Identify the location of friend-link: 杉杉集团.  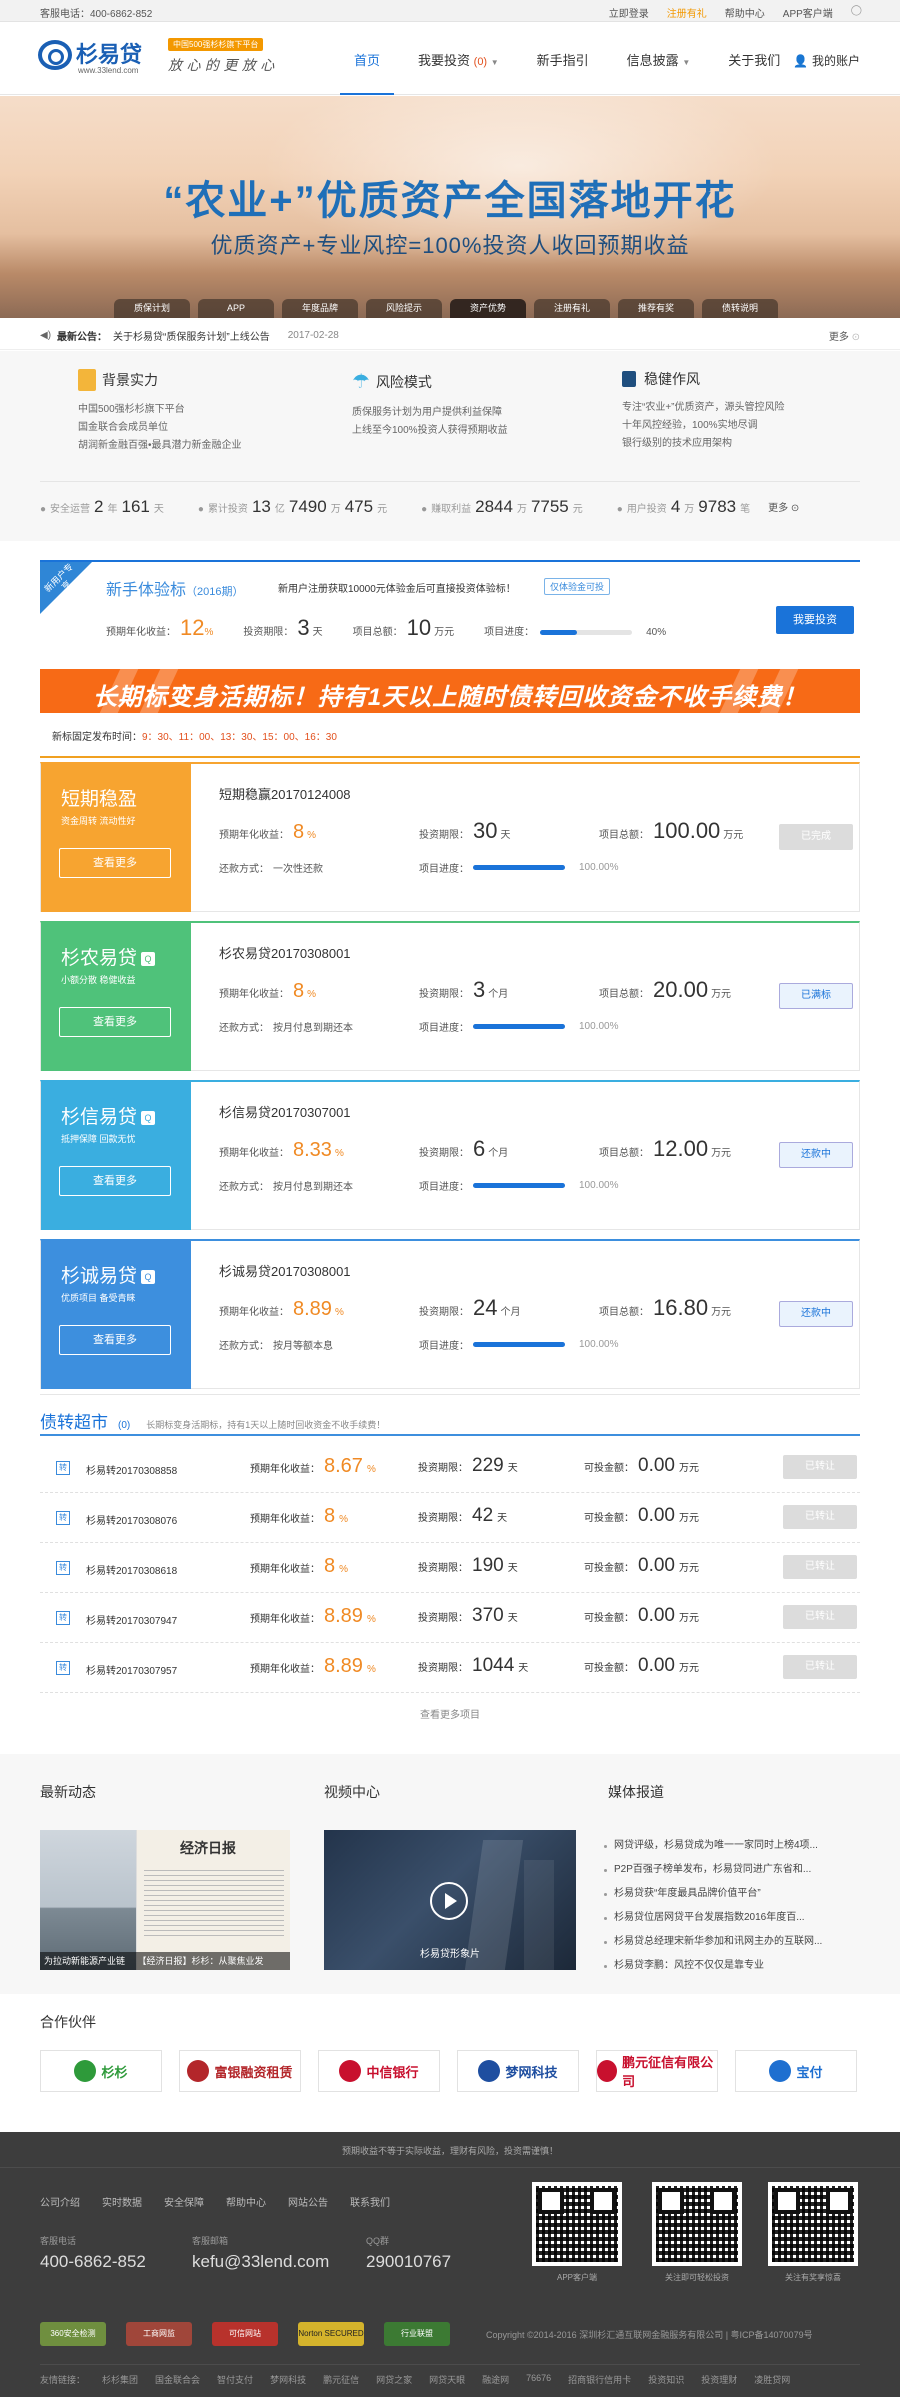
(120, 2379).